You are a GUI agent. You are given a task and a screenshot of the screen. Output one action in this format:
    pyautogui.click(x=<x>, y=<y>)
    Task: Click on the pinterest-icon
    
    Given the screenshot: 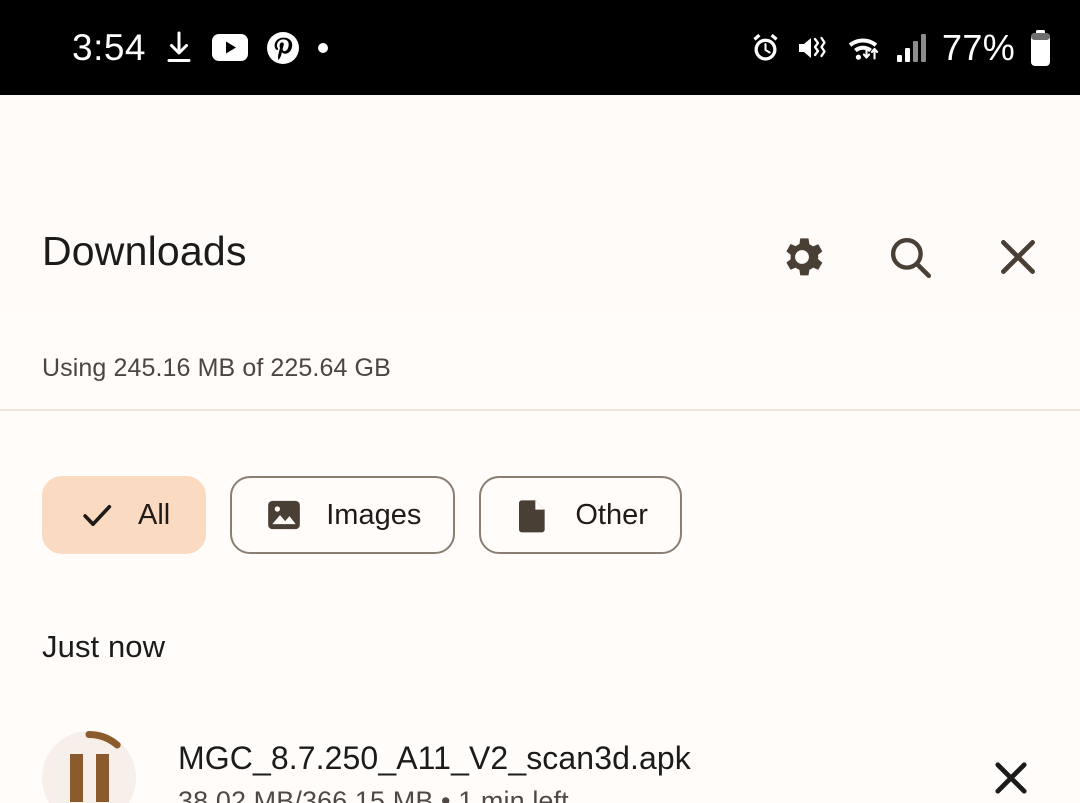 What is the action you would take?
    pyautogui.click(x=283, y=48)
    